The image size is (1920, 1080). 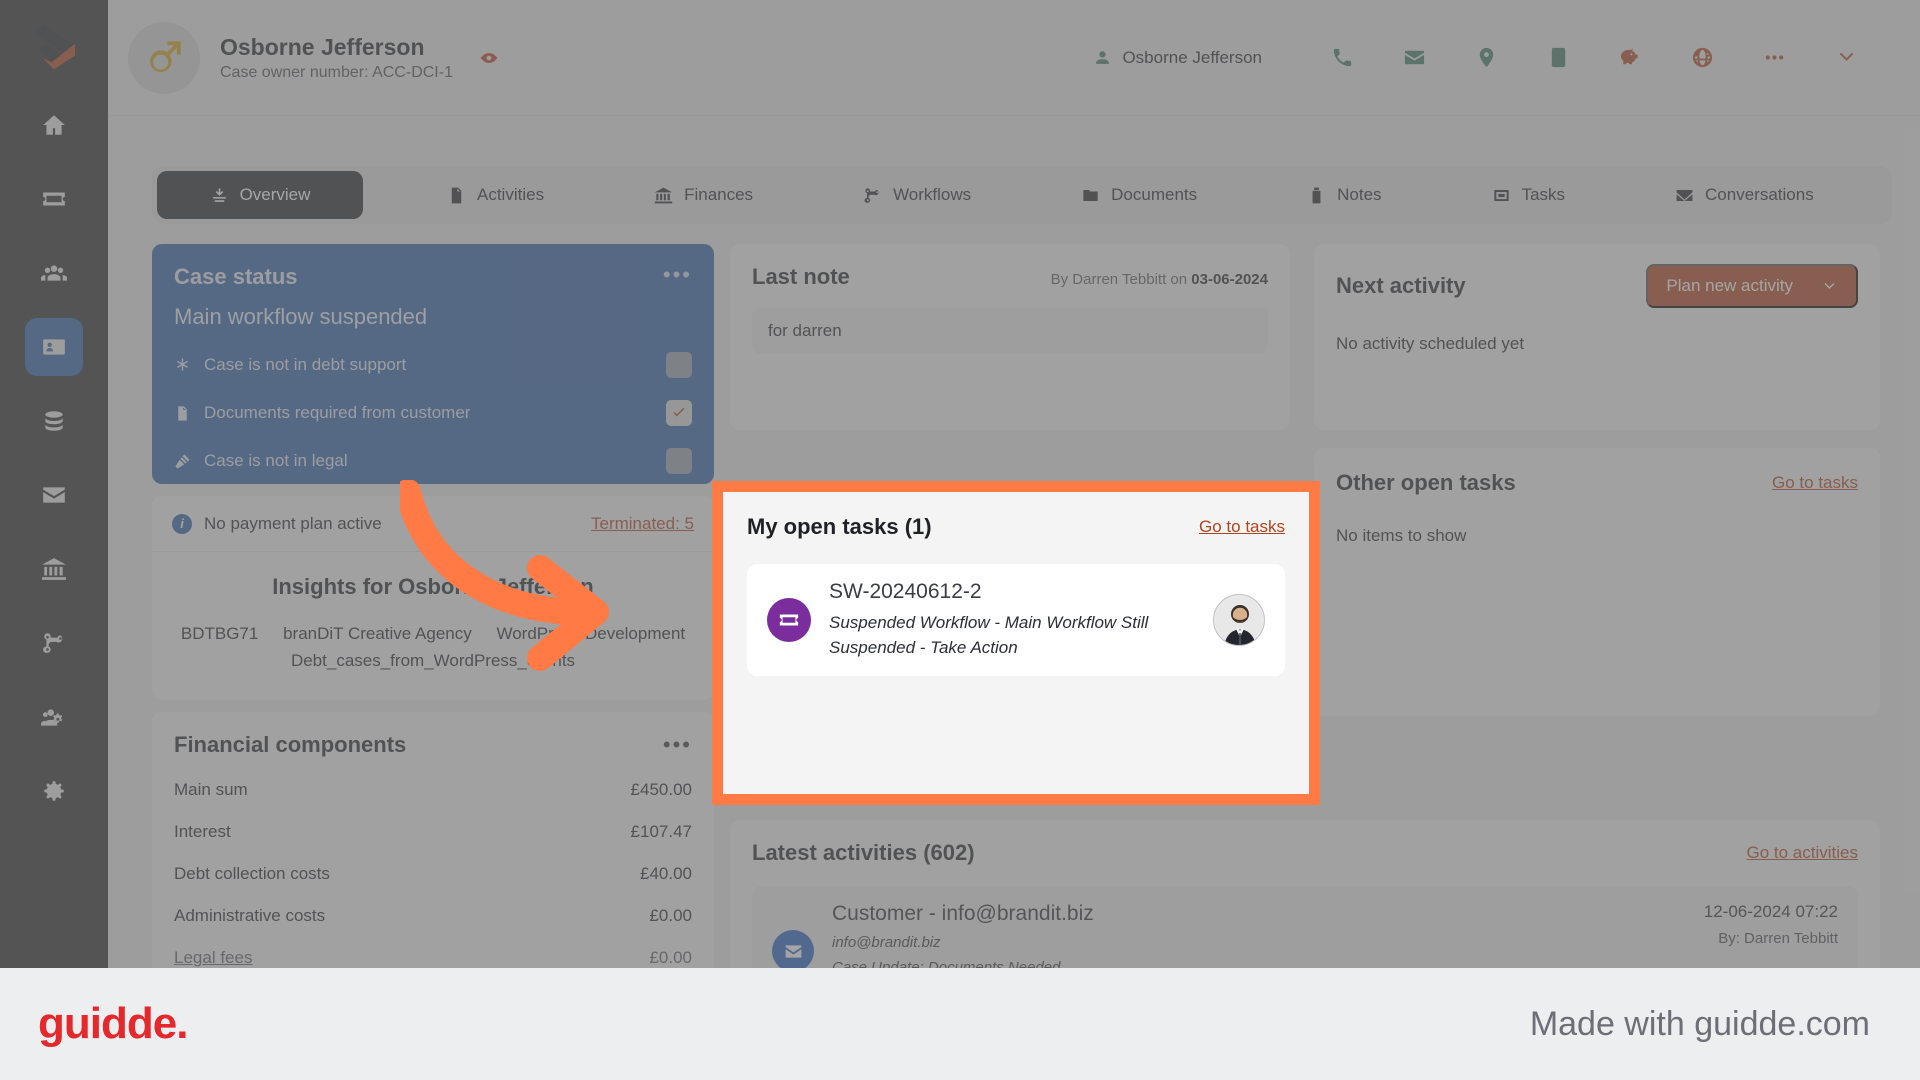 I want to click on person-icon, so click(x=1103, y=57).